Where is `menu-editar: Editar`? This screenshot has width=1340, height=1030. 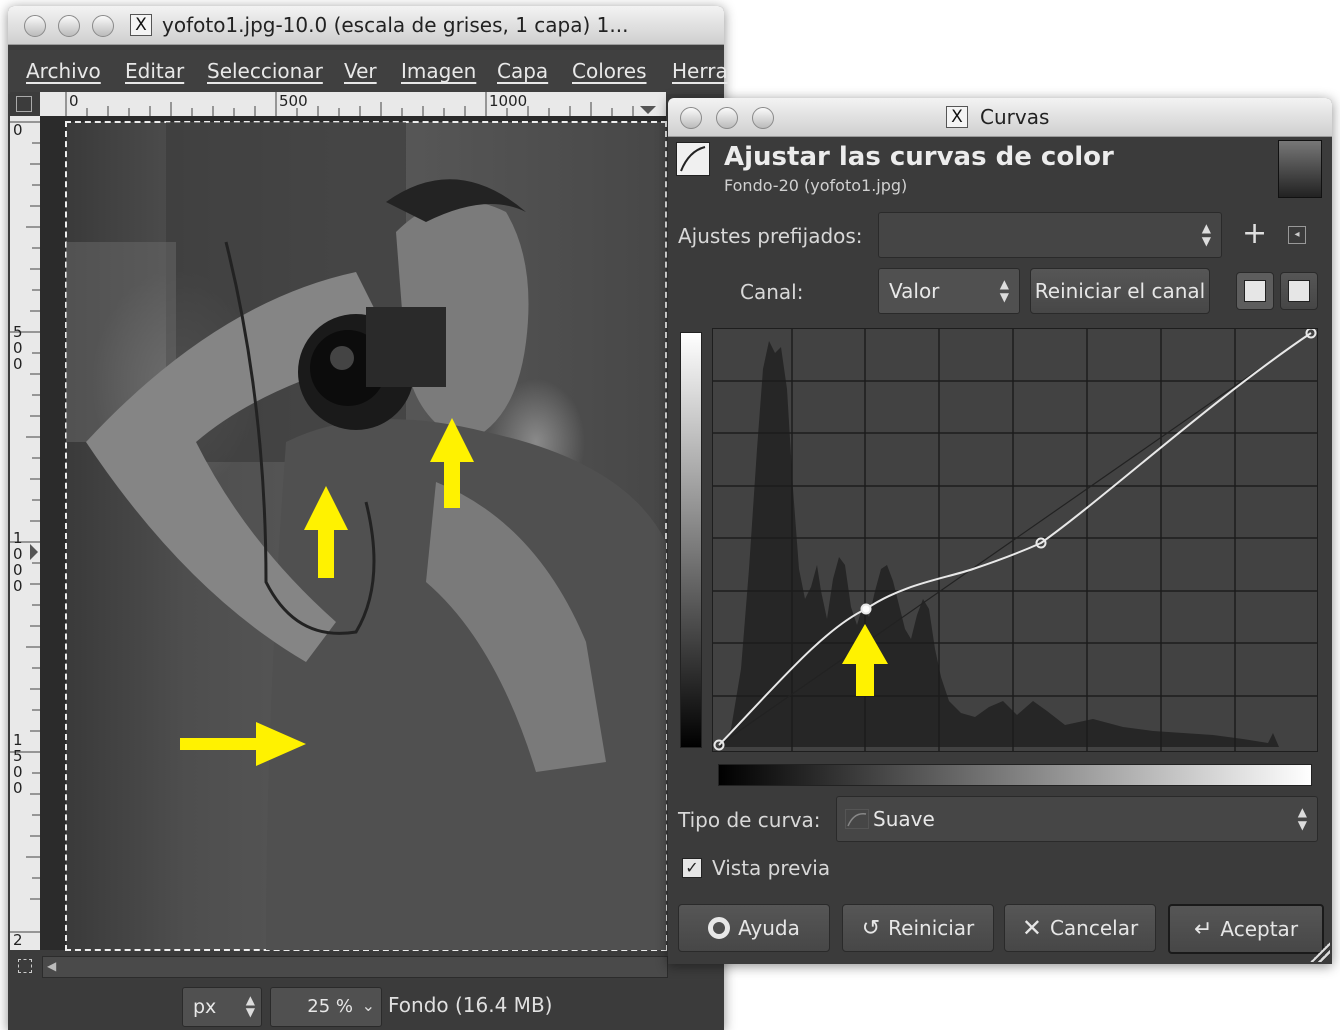
menu-editar: Editar is located at coordinates (154, 71).